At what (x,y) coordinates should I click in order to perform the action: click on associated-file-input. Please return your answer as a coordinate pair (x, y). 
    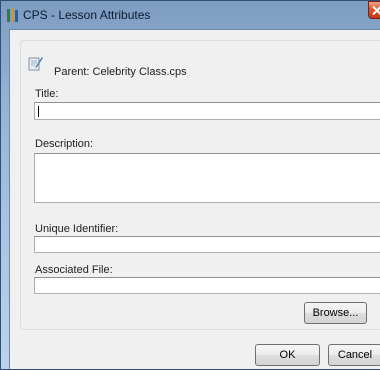
    Looking at the image, I should click on (207, 285).